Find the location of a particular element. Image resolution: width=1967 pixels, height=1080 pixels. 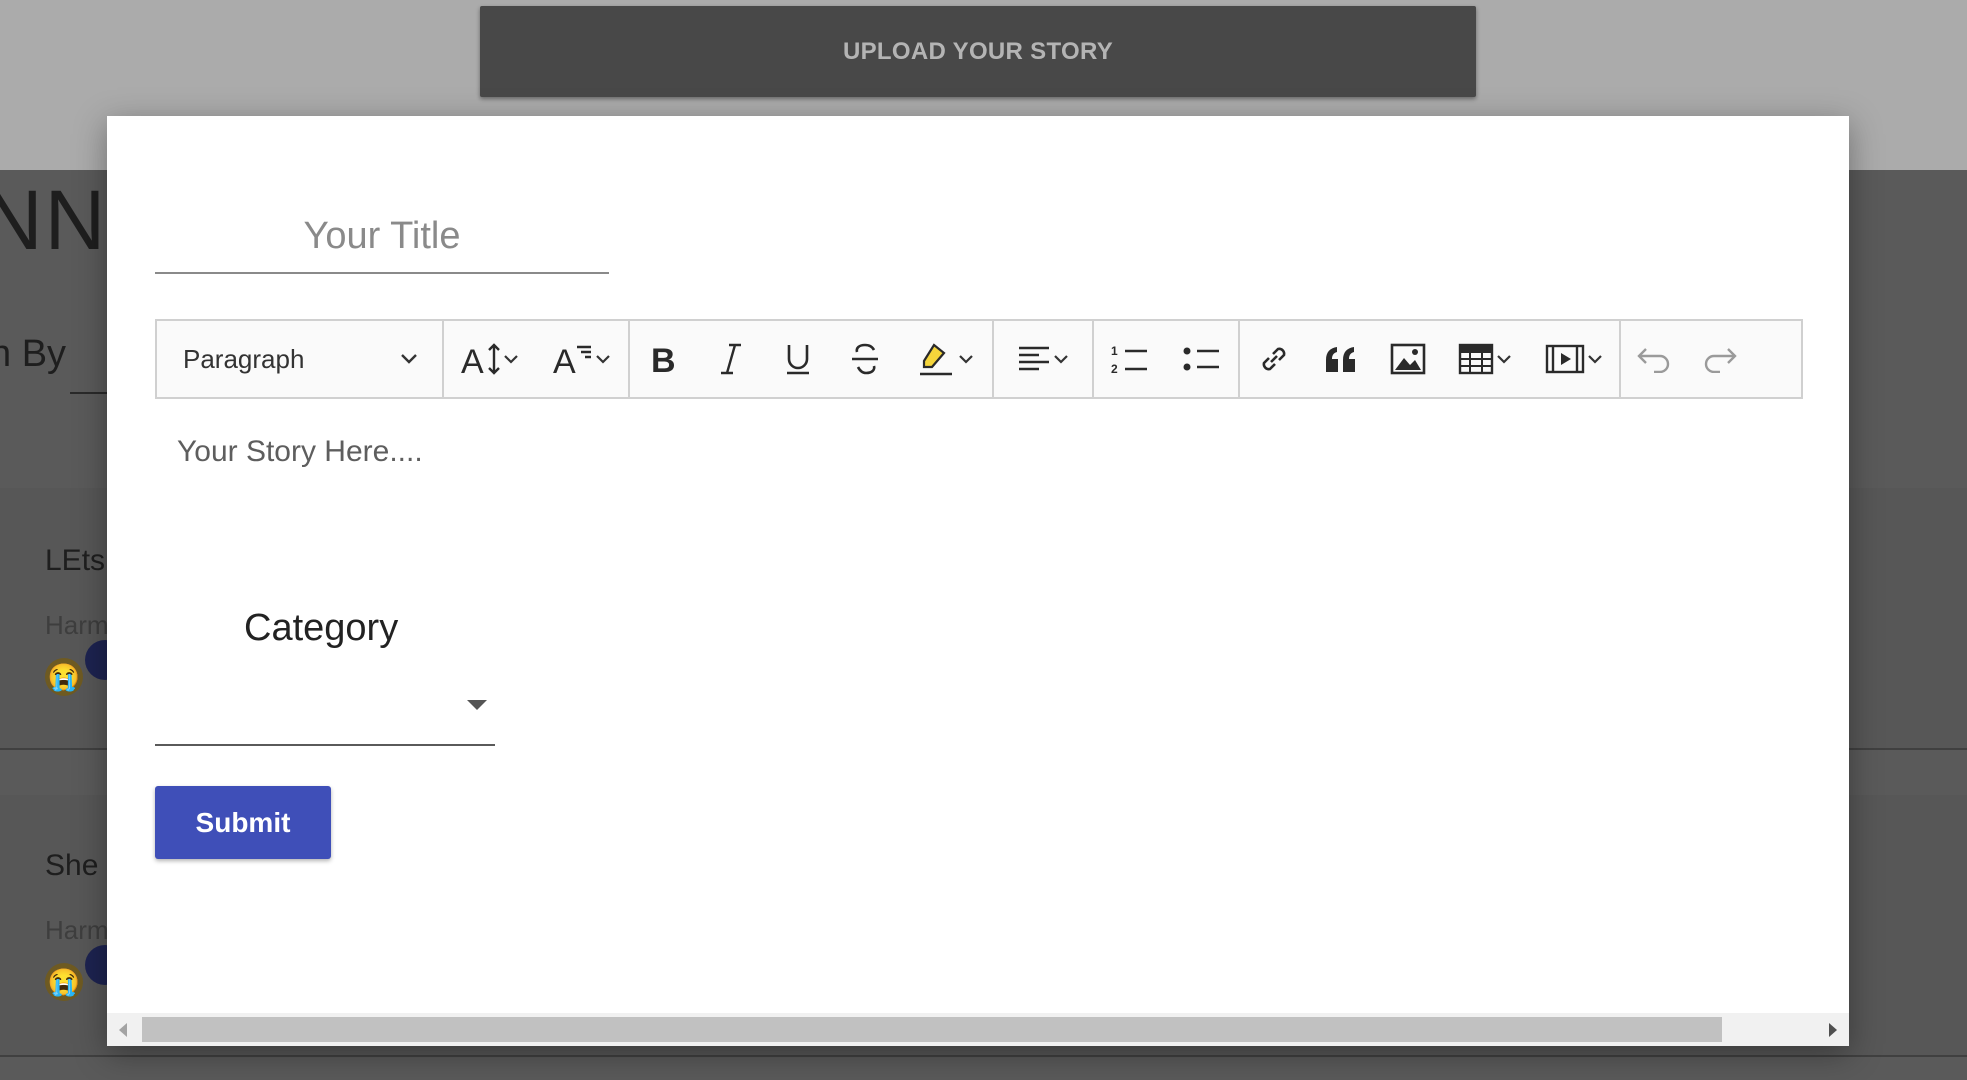

bold-icon: B is located at coordinates (663, 359).